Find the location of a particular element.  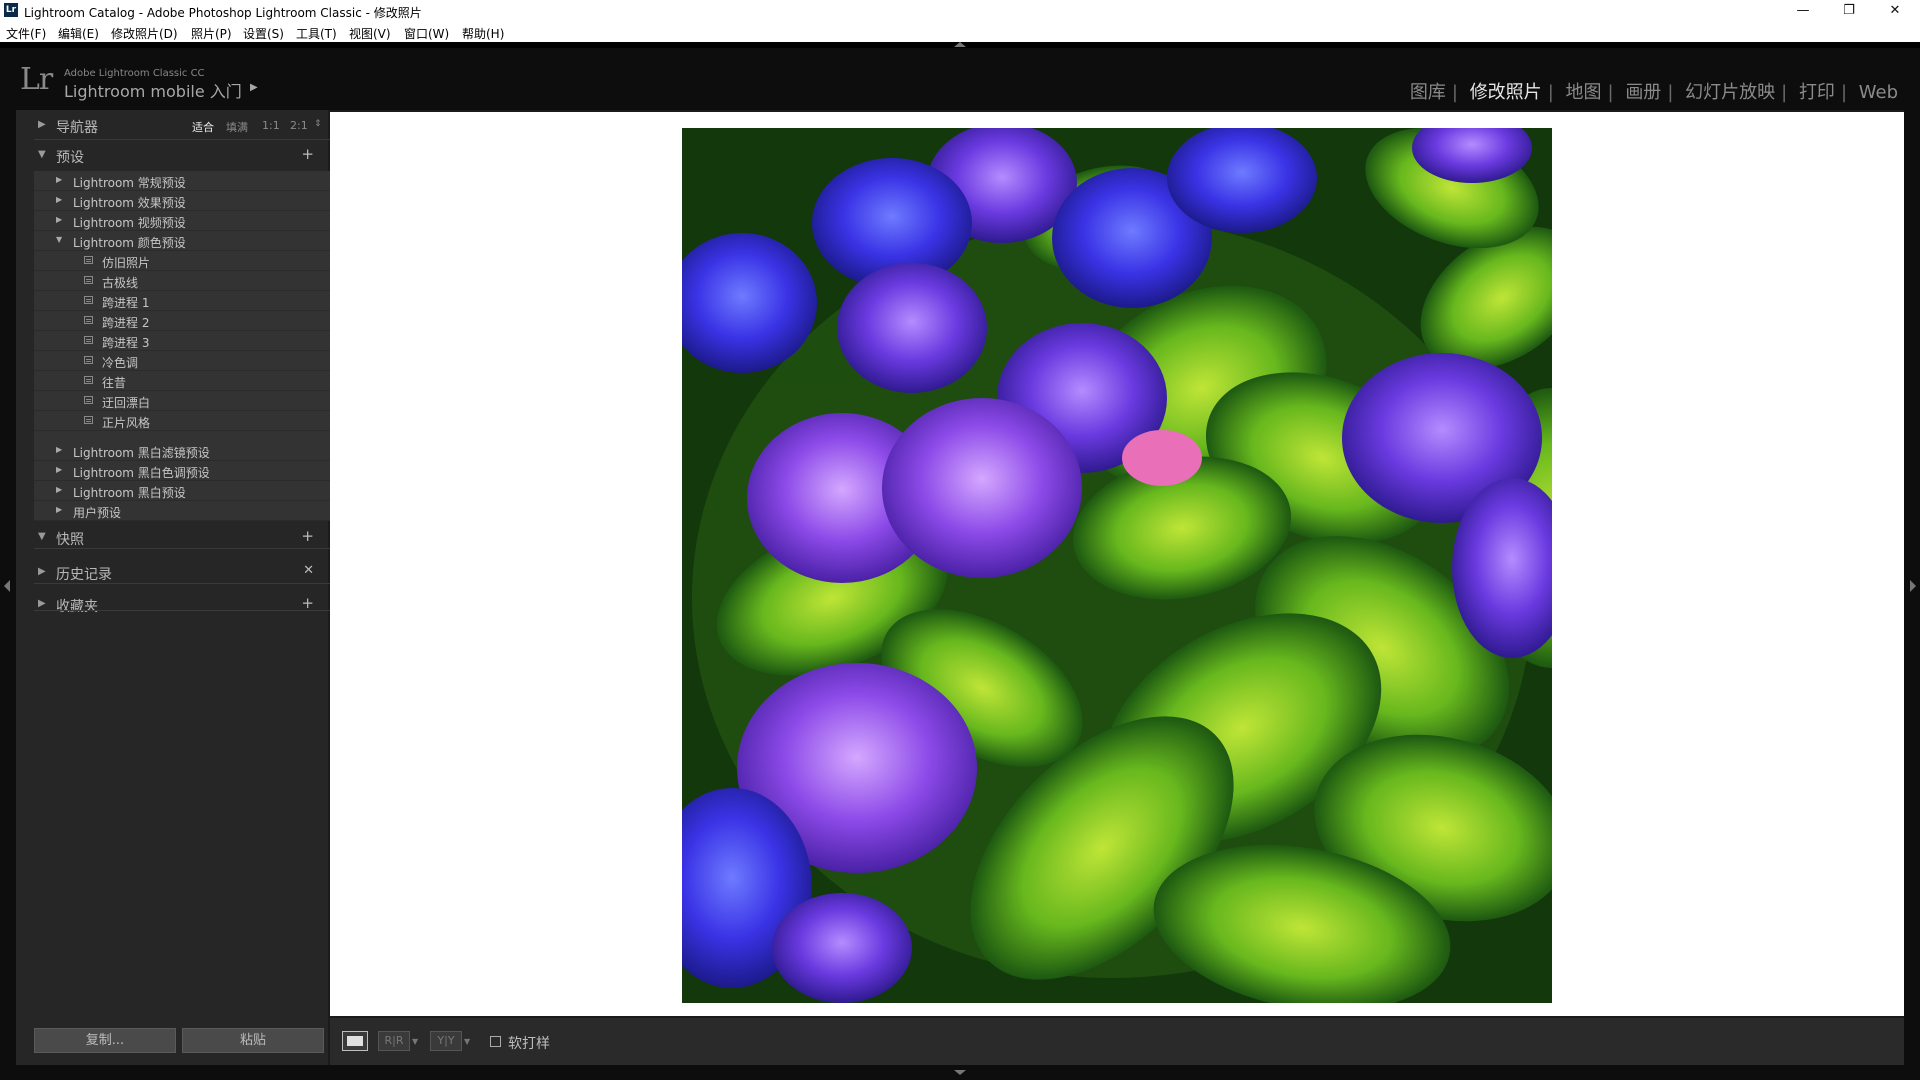

module-web: Web is located at coordinates (1878, 92).